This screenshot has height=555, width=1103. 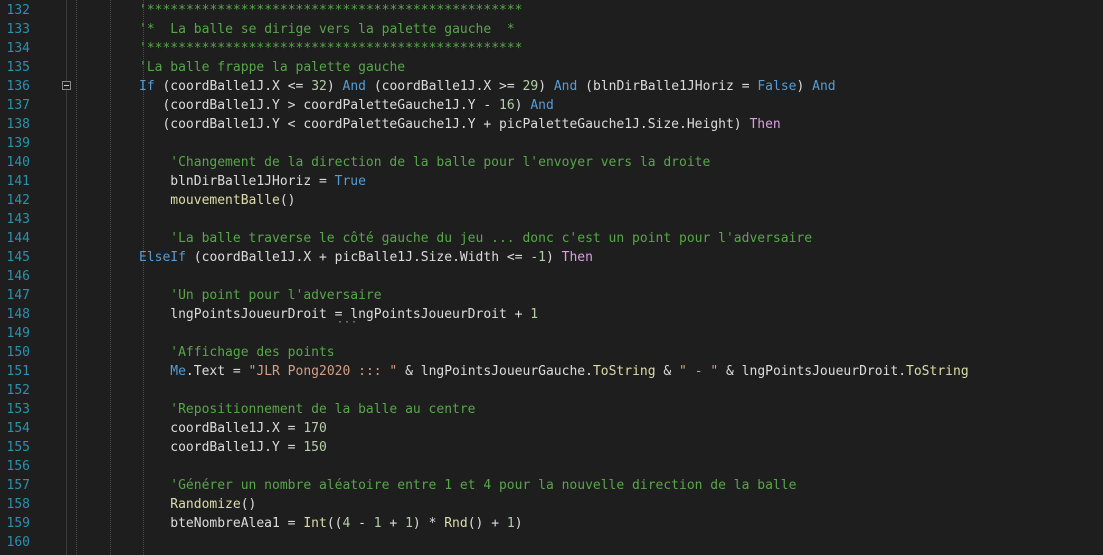 I want to click on code-line: 142 mouvementBalle(), so click(x=551, y=200).